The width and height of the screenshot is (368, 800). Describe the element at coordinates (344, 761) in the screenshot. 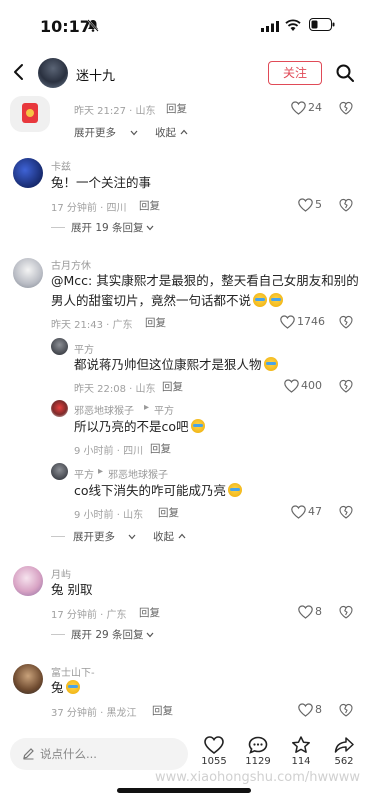

I see `share-count: 562` at that location.